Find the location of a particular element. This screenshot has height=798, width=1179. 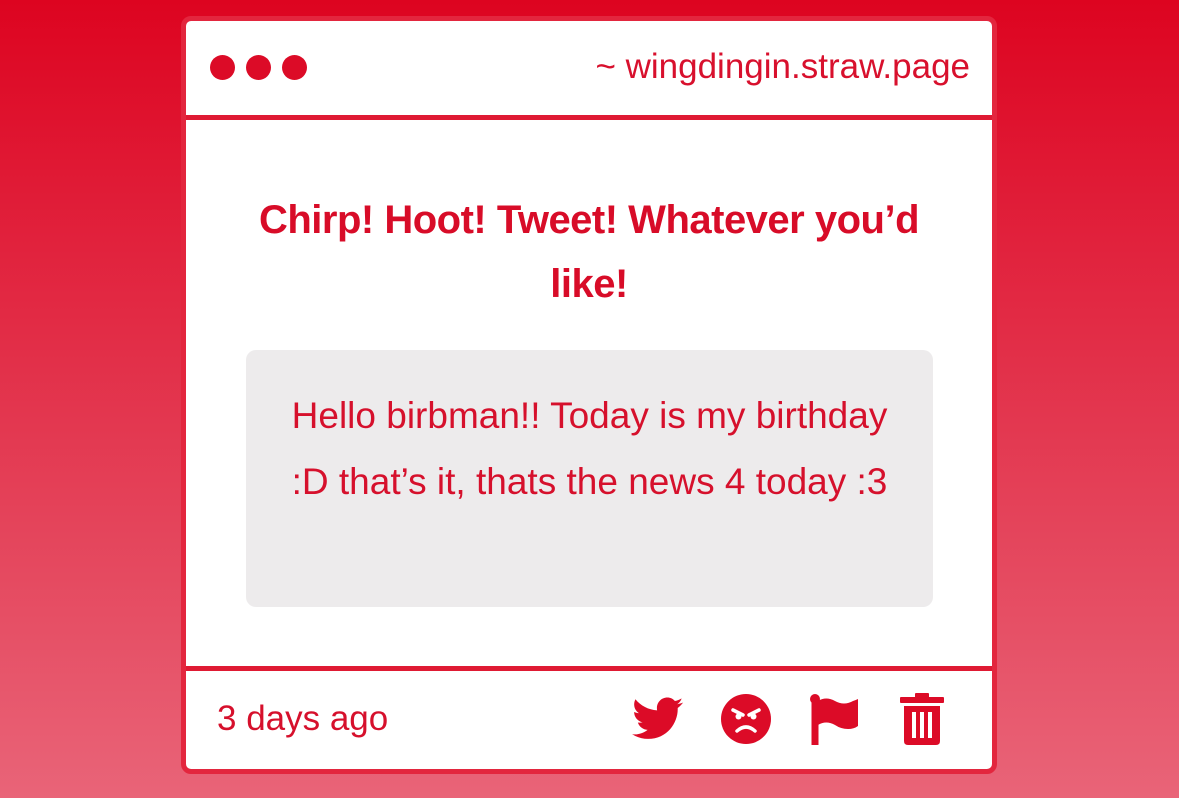

trash-icon is located at coordinates (922, 719).